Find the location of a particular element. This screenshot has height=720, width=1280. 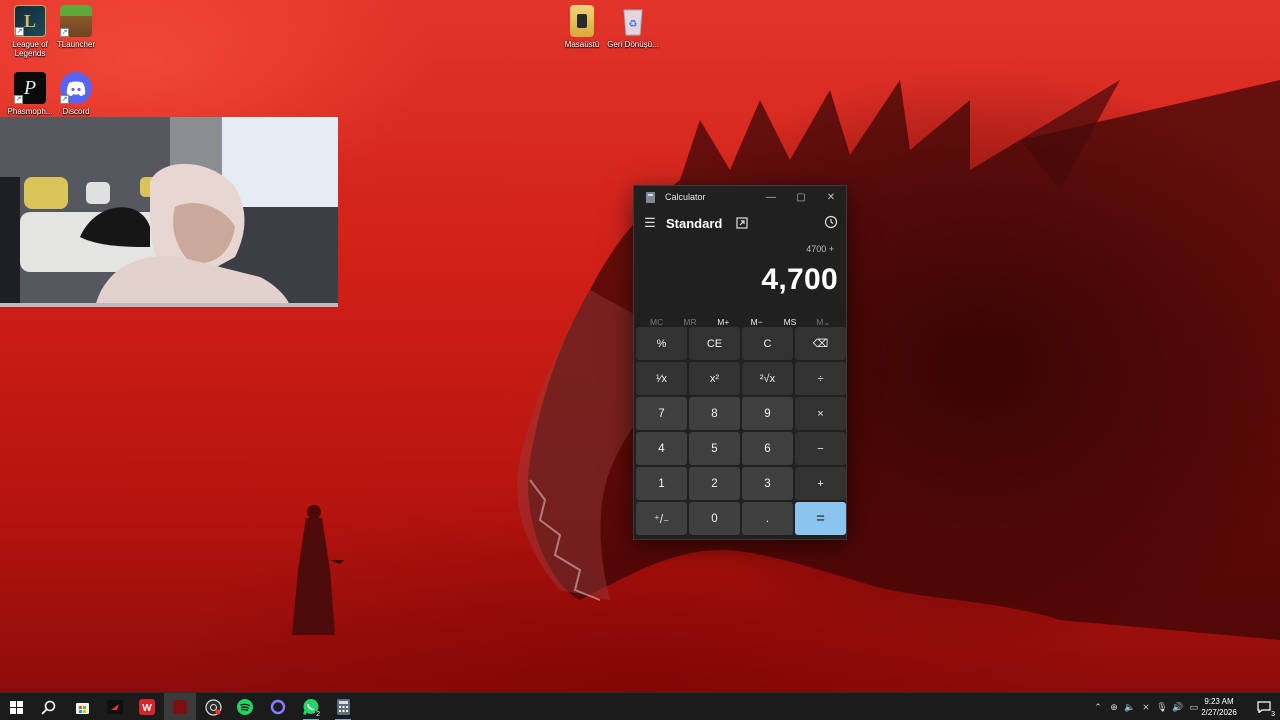

folder-icon is located at coordinates (582, 21).